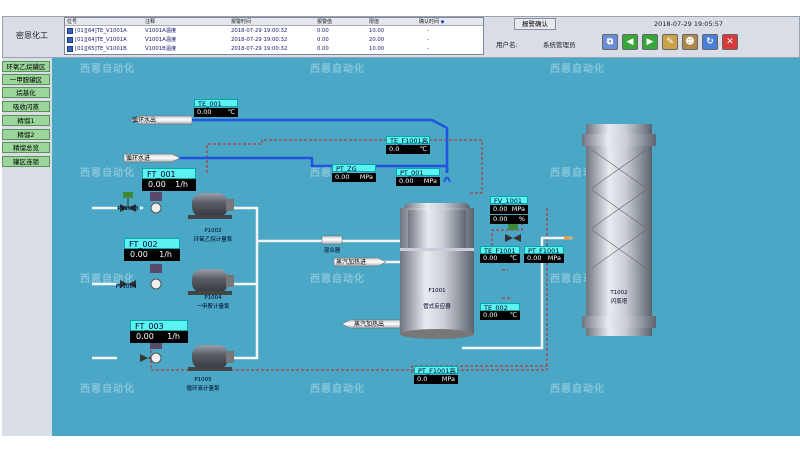  What do you see at coordinates (429, 22) in the screenshot?
I see `col-header-ack-label: 确认时间` at bounding box center [429, 22].